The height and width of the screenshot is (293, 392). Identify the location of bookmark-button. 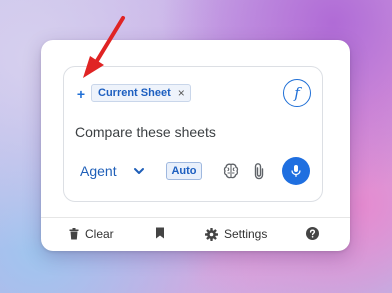
(160, 233).